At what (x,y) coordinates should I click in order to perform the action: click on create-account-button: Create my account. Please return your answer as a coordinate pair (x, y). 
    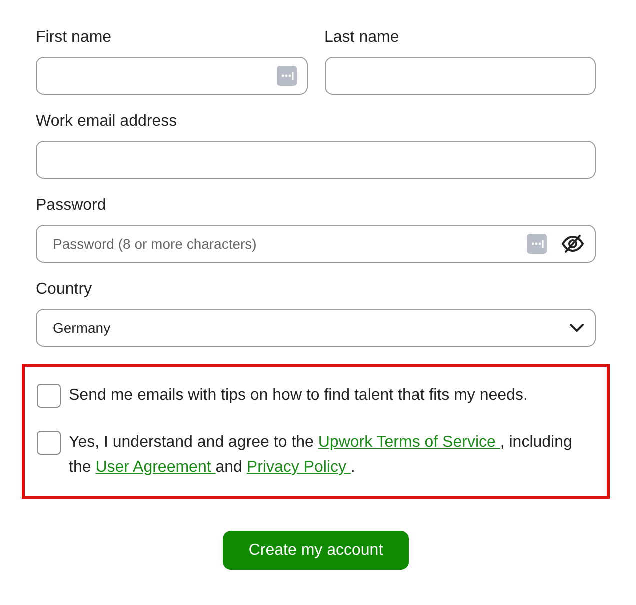
    Looking at the image, I should click on (316, 550).